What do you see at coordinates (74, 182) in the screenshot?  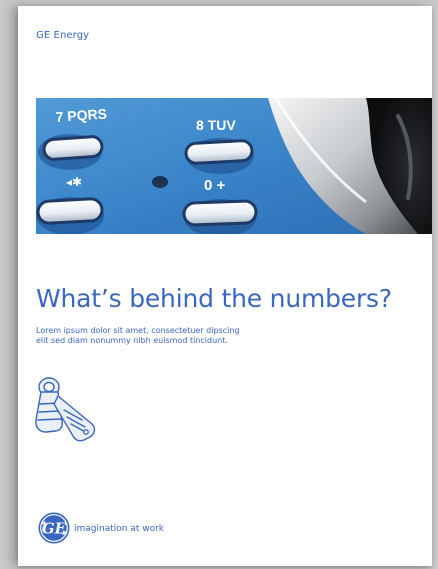 I see `key-label-star: ◂✱` at bounding box center [74, 182].